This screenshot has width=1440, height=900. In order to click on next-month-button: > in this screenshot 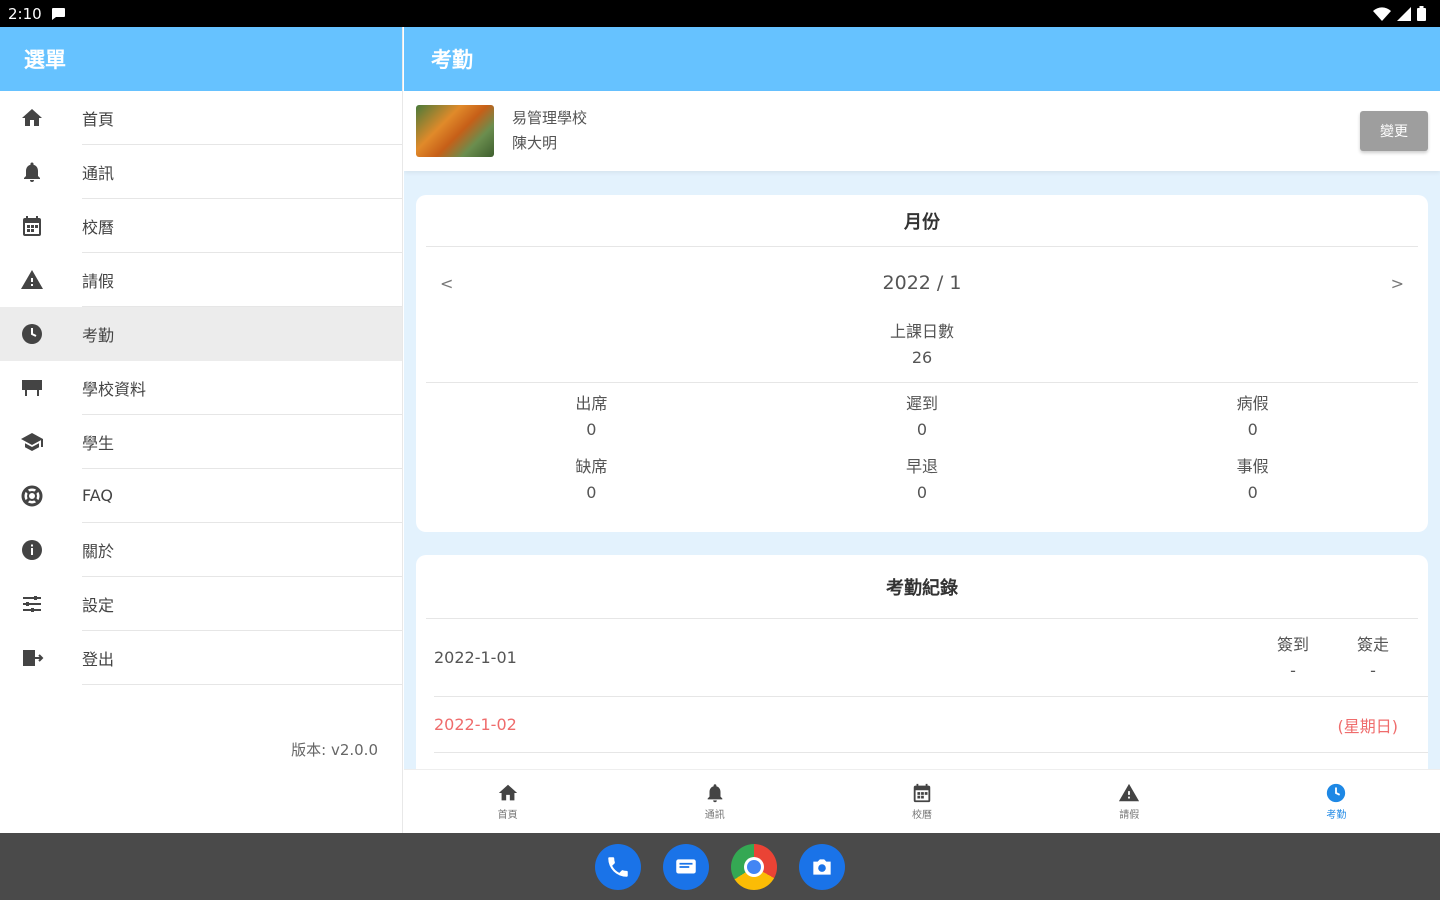, I will do `click(1397, 283)`.